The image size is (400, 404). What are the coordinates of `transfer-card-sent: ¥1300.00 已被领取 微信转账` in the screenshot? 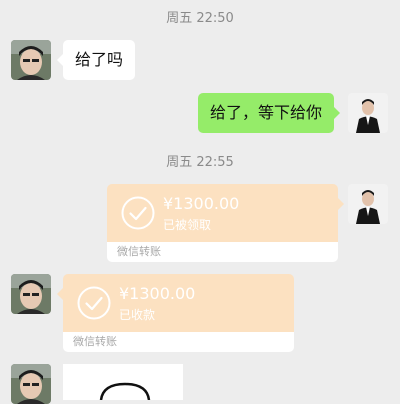 It's located at (222, 223).